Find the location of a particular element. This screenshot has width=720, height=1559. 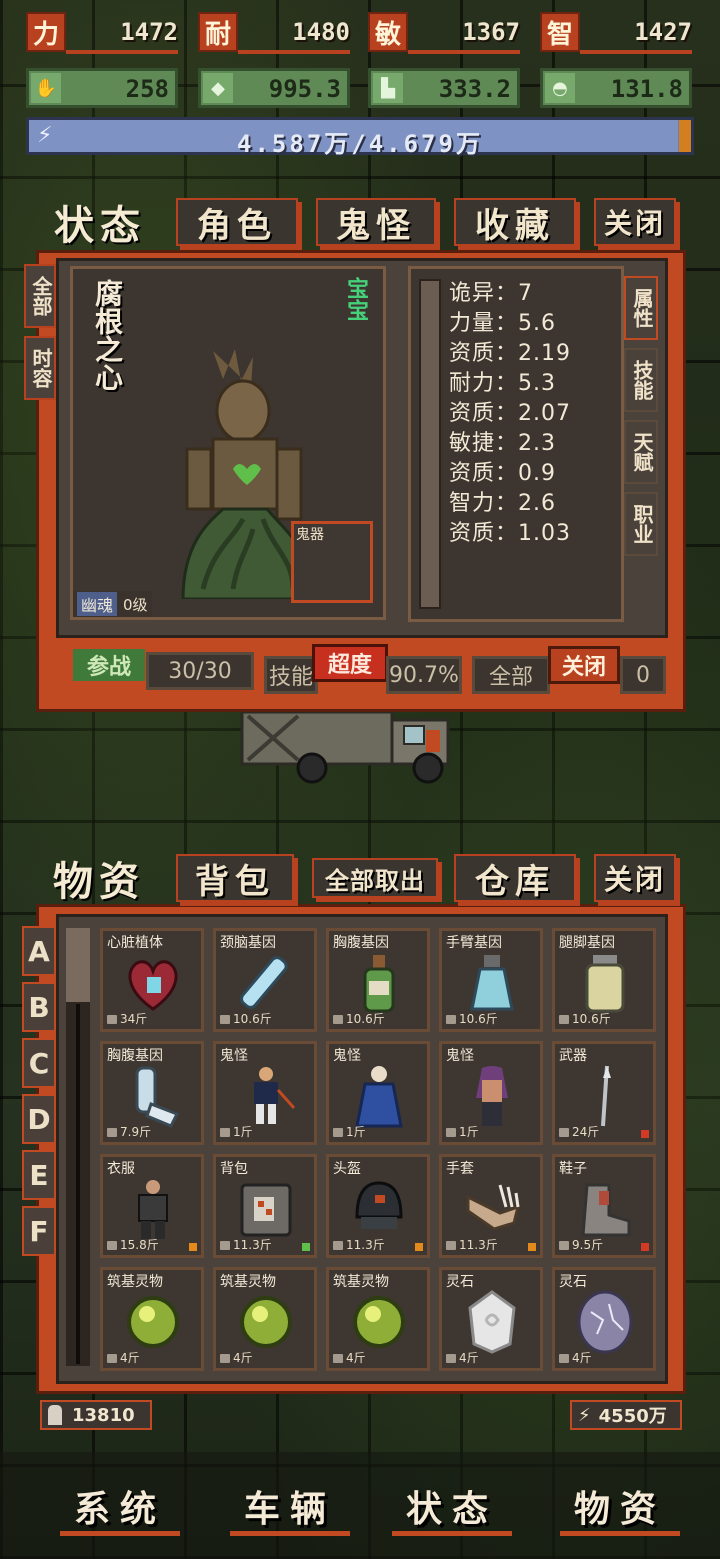

boot-icon is located at coordinates (605, 1209).